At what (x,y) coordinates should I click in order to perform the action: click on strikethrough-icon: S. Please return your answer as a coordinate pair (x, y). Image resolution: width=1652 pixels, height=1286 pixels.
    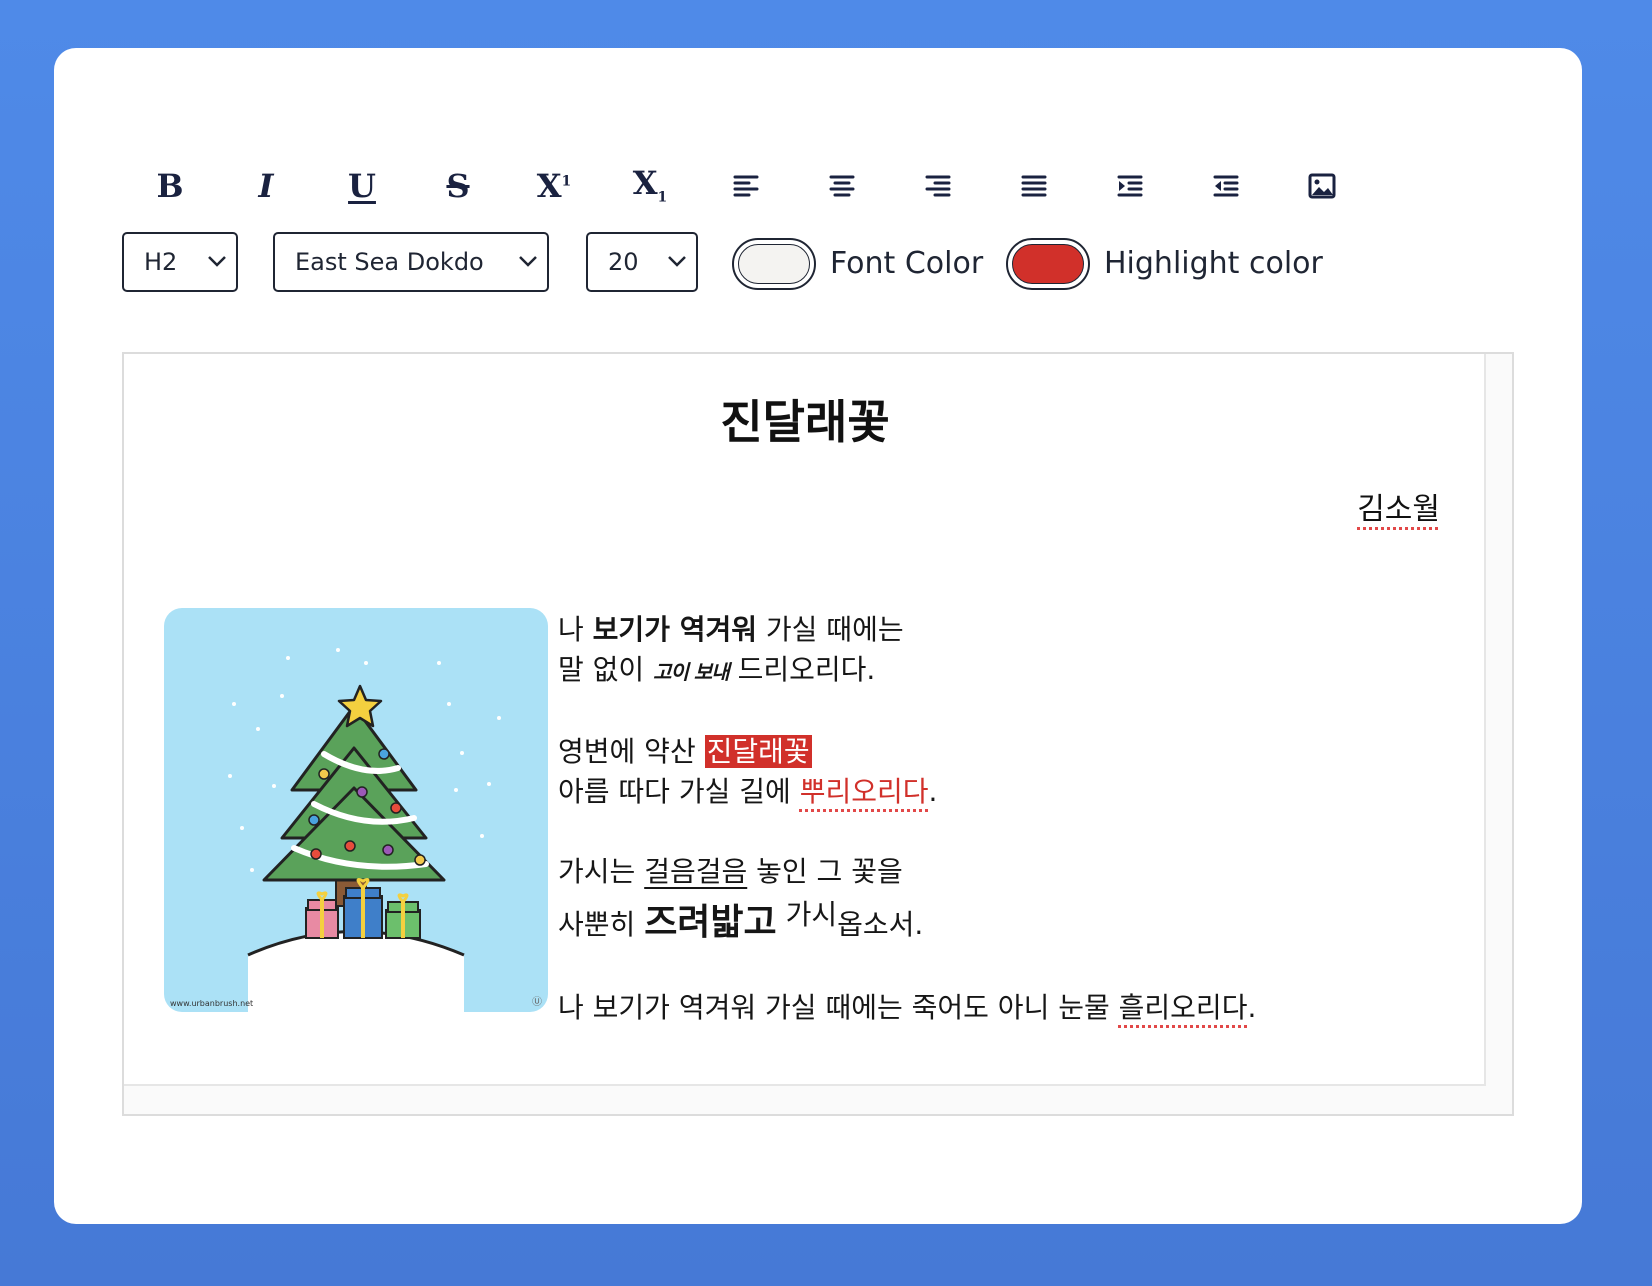
    Looking at the image, I should click on (458, 186).